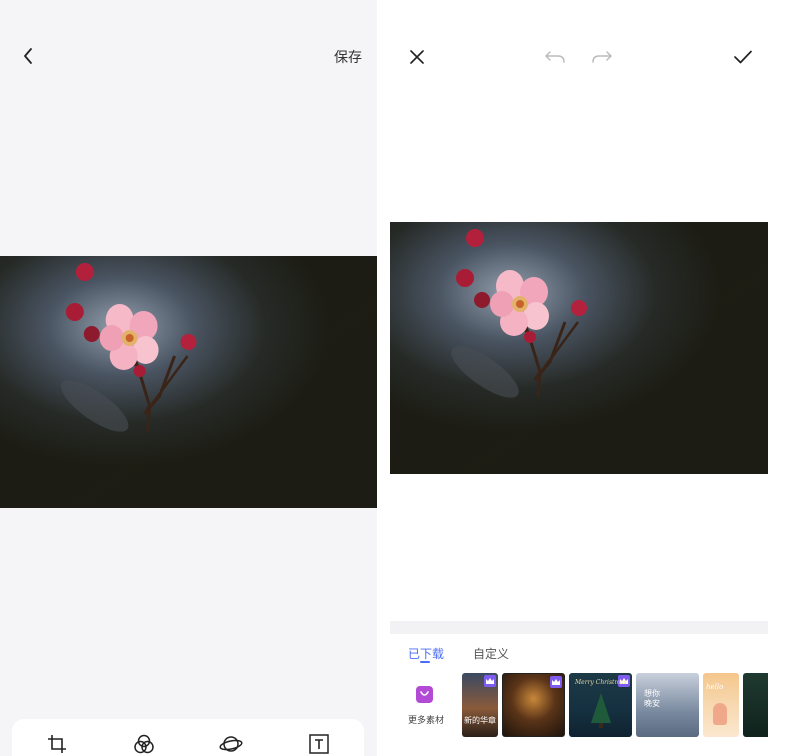  I want to click on crop-icon, so click(57, 744).